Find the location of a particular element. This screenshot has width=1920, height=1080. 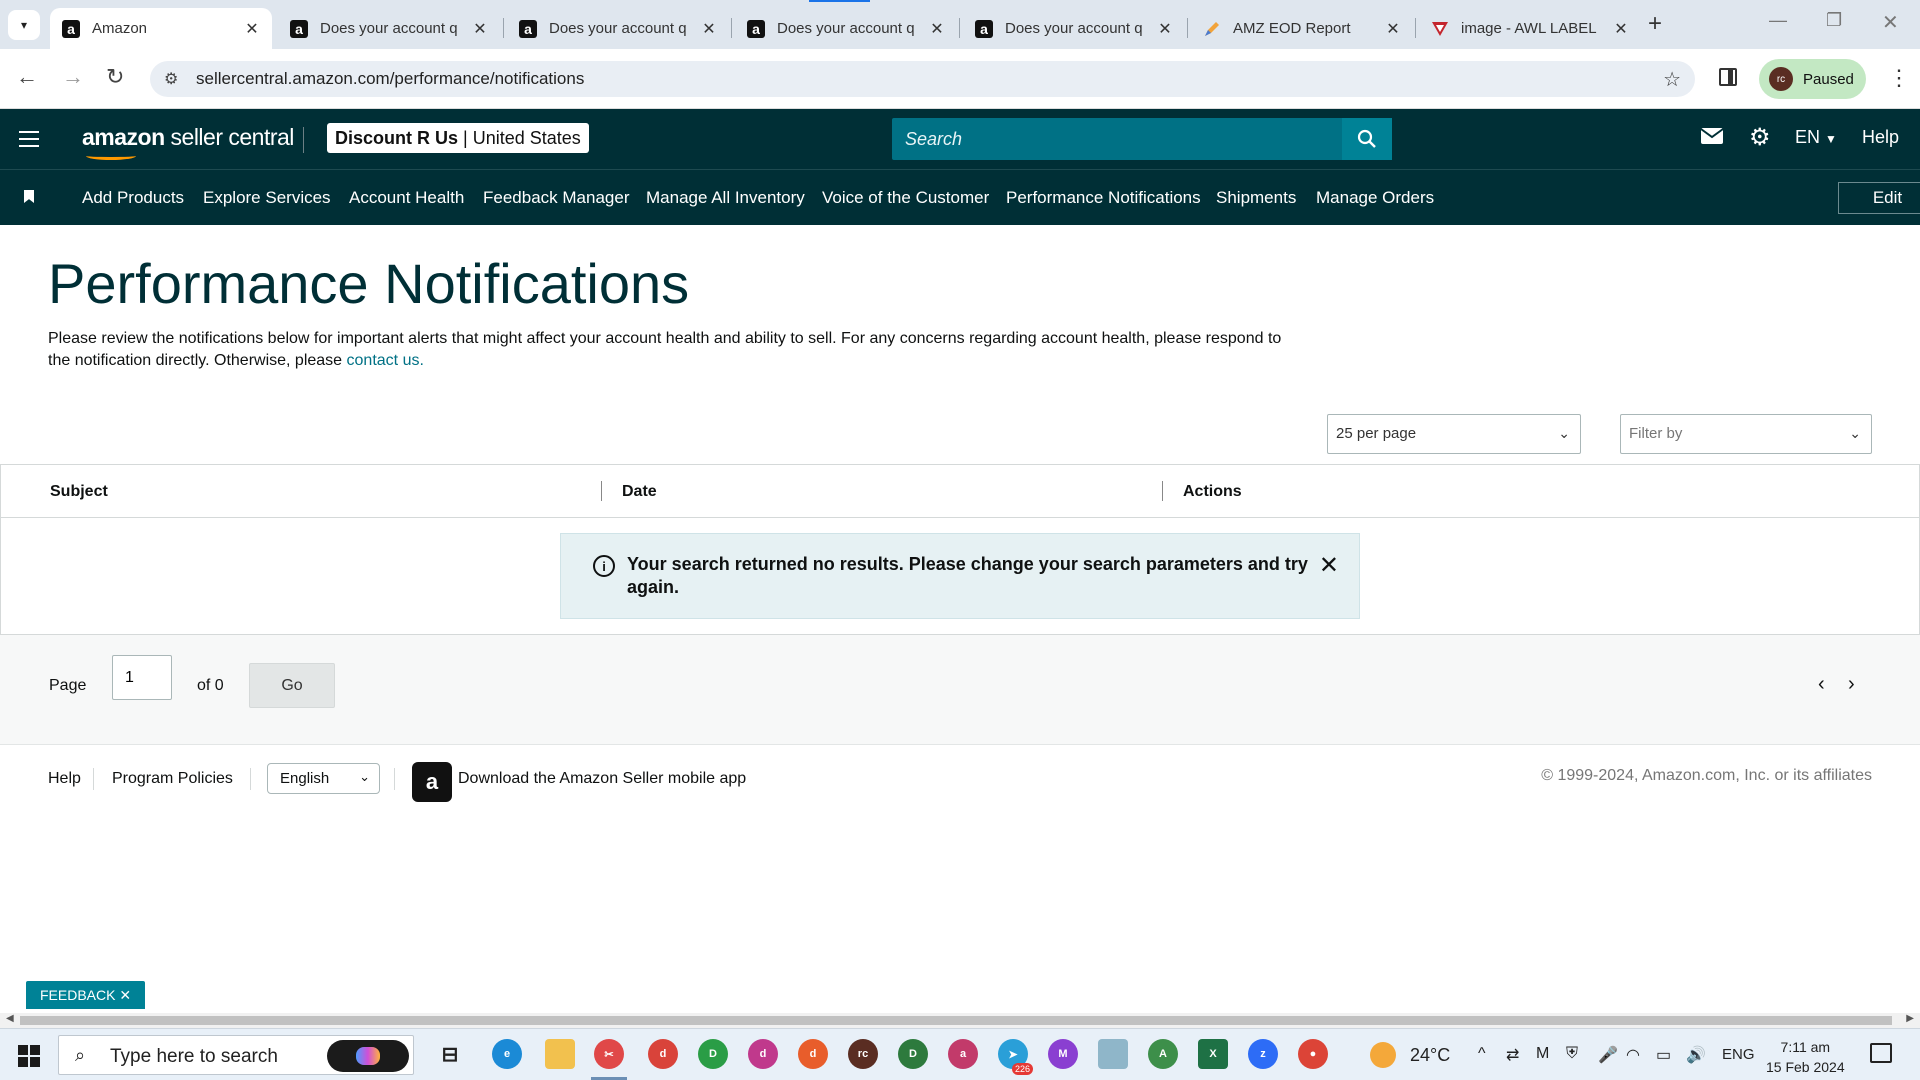

chrome-profile-icon: a is located at coordinates (963, 1054).